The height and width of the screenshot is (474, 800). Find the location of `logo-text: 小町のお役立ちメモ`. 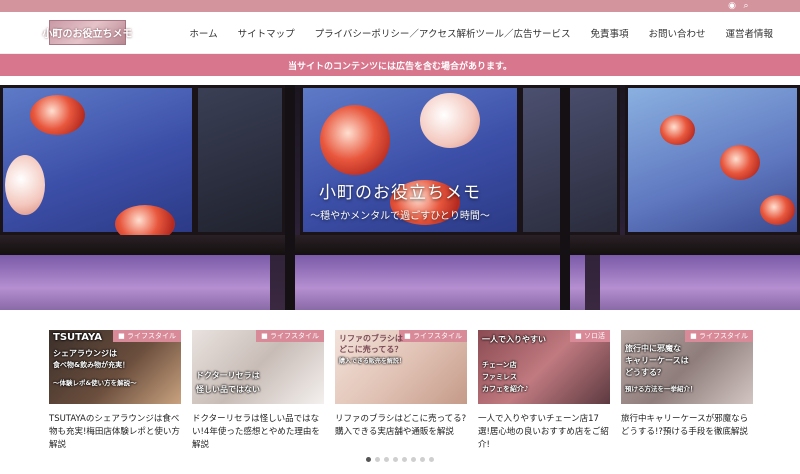

logo-text: 小町のお役立ちメモ is located at coordinates (87, 34).